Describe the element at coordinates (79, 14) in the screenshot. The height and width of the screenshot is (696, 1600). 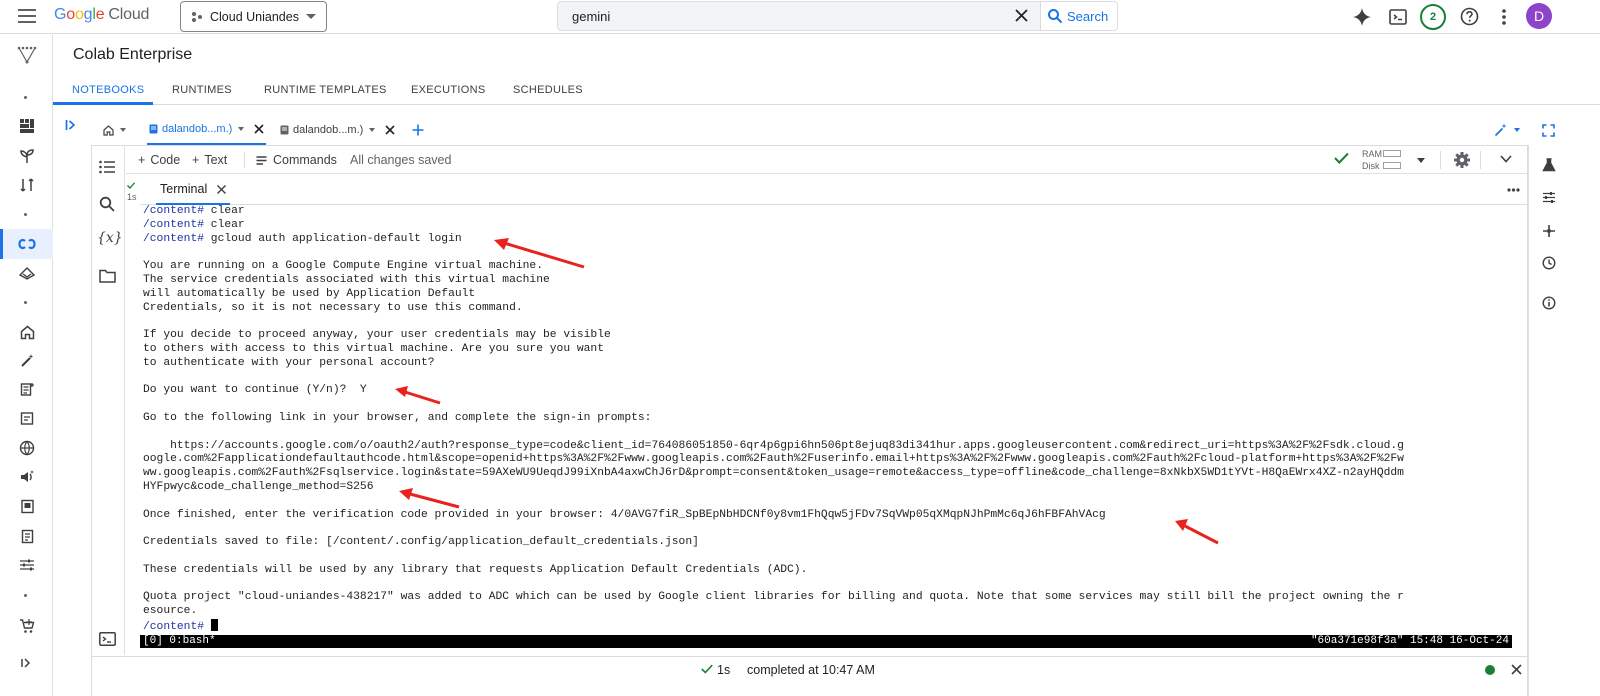
I see `brand-google: Google` at that location.